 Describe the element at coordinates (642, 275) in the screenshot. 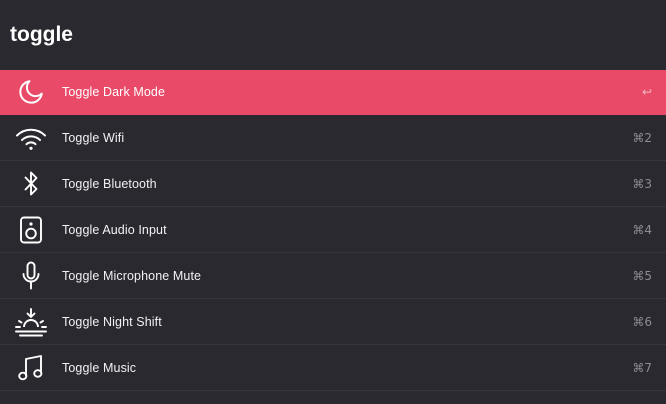

I see `result-shortcut: ⌘5` at that location.